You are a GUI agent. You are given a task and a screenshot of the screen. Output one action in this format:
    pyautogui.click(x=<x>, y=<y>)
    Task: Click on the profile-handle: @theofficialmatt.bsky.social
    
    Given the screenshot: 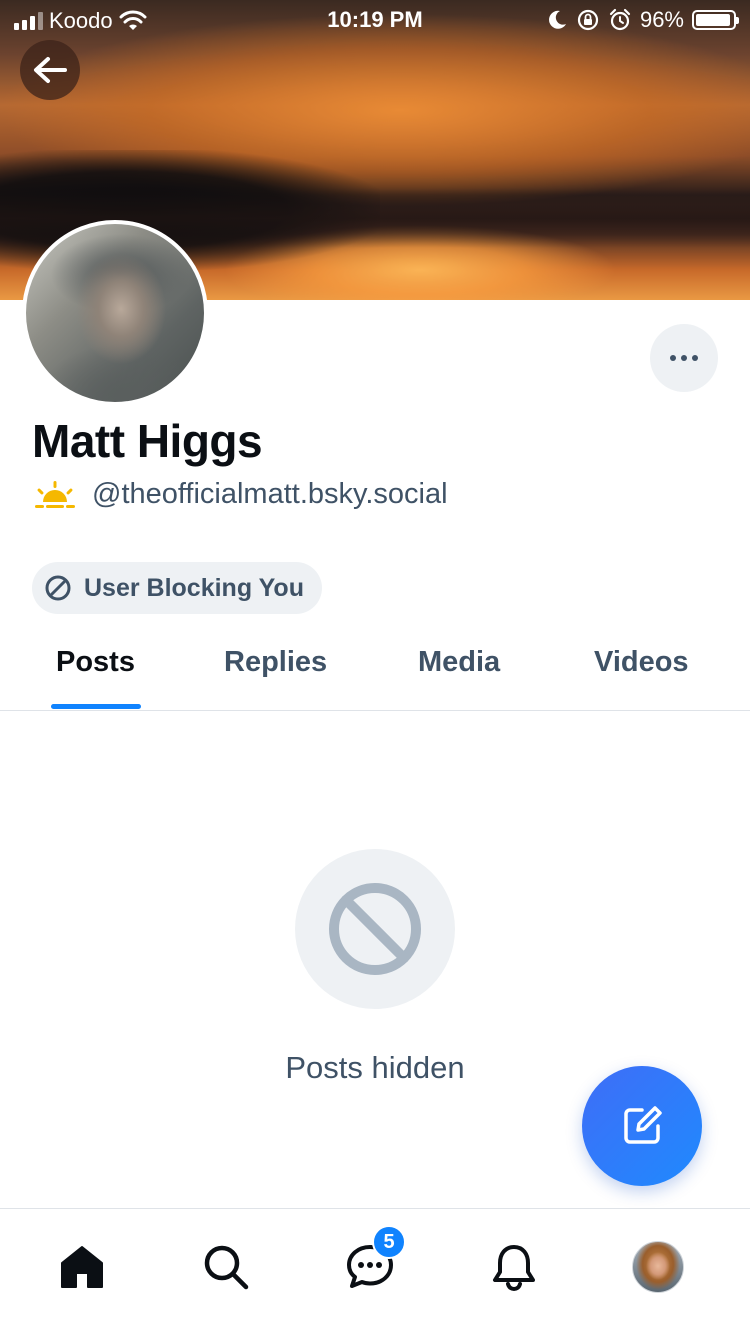 What is the action you would take?
    pyautogui.click(x=270, y=494)
    